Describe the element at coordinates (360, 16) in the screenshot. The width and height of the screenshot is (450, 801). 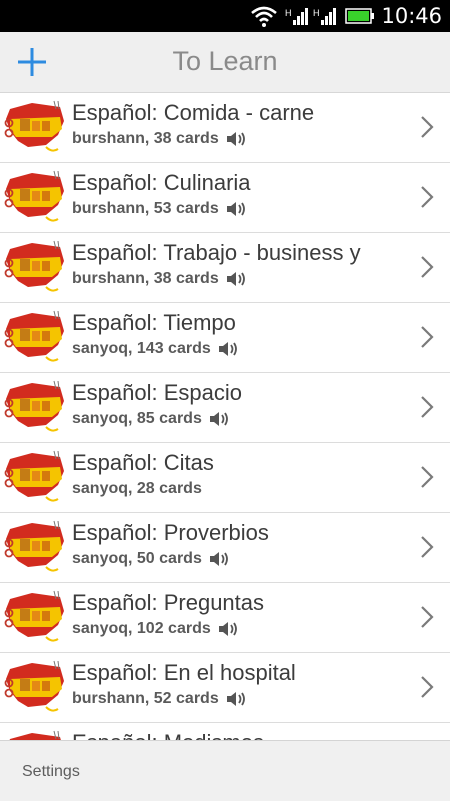
I see `battery-icon` at that location.